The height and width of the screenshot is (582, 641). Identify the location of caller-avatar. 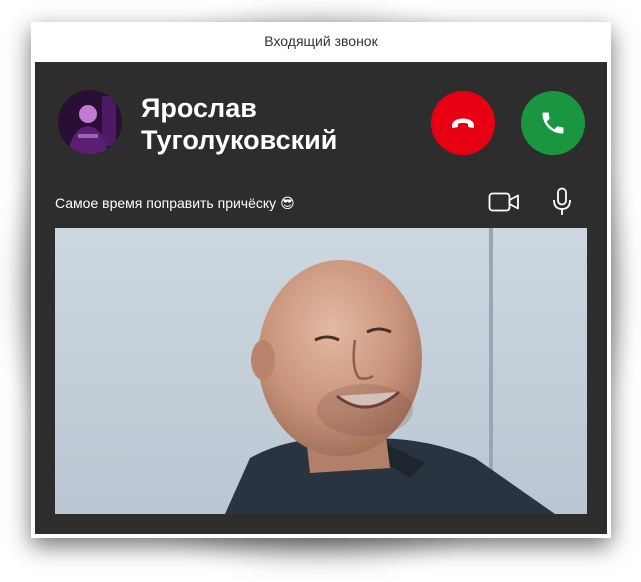
(90, 122).